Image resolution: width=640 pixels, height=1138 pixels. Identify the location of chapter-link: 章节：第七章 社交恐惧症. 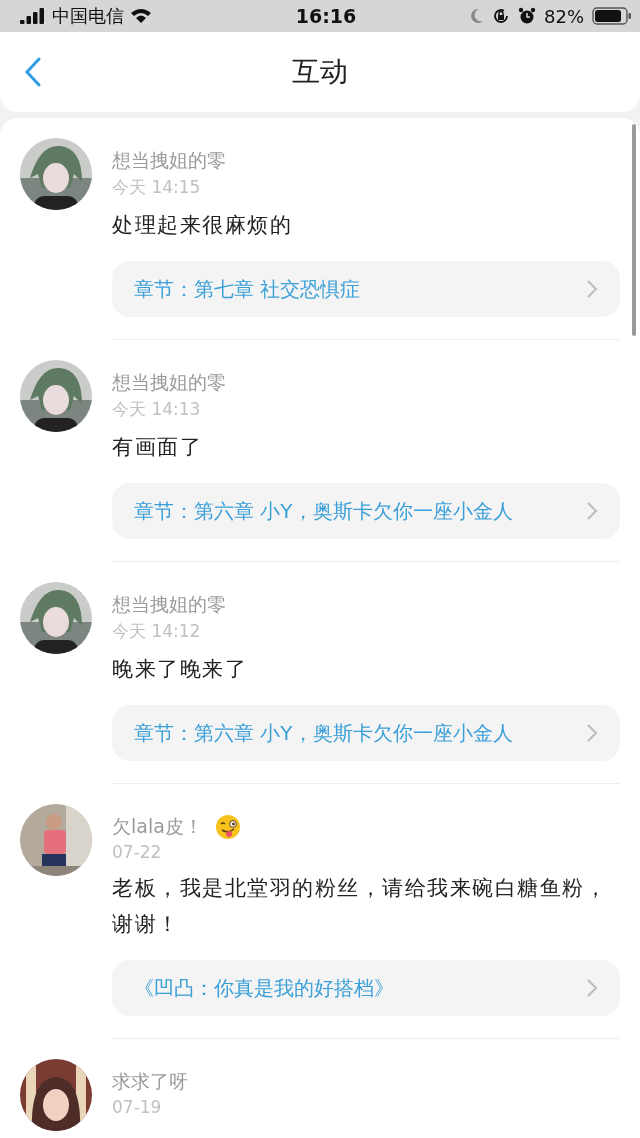
(366, 289).